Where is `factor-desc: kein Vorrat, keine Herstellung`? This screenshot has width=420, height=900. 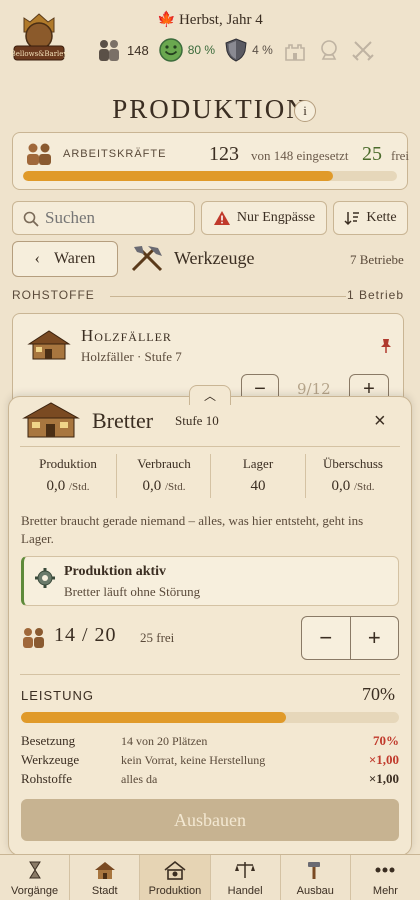 factor-desc: kein Vorrat, keine Herstellung is located at coordinates (193, 760).